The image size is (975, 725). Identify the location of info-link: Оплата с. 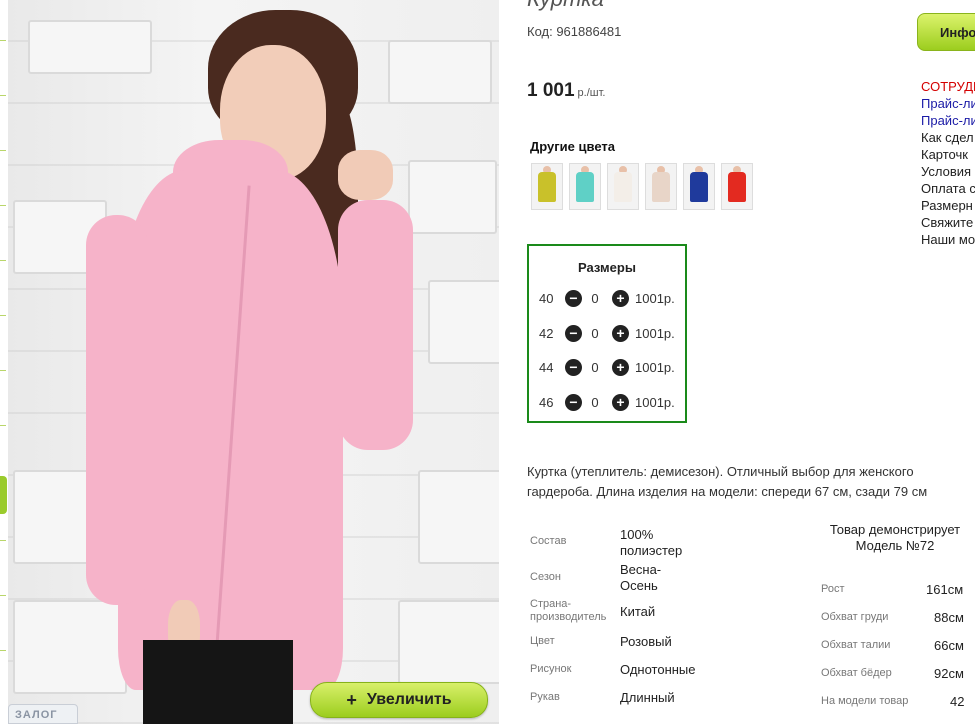
(948, 188).